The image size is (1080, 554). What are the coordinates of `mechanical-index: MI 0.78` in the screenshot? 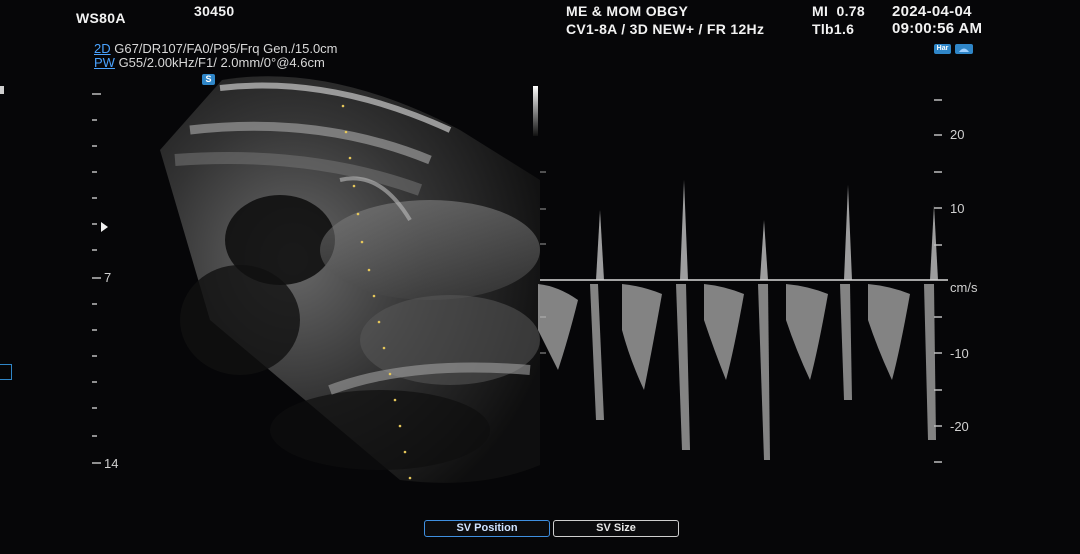 It's located at (838, 11).